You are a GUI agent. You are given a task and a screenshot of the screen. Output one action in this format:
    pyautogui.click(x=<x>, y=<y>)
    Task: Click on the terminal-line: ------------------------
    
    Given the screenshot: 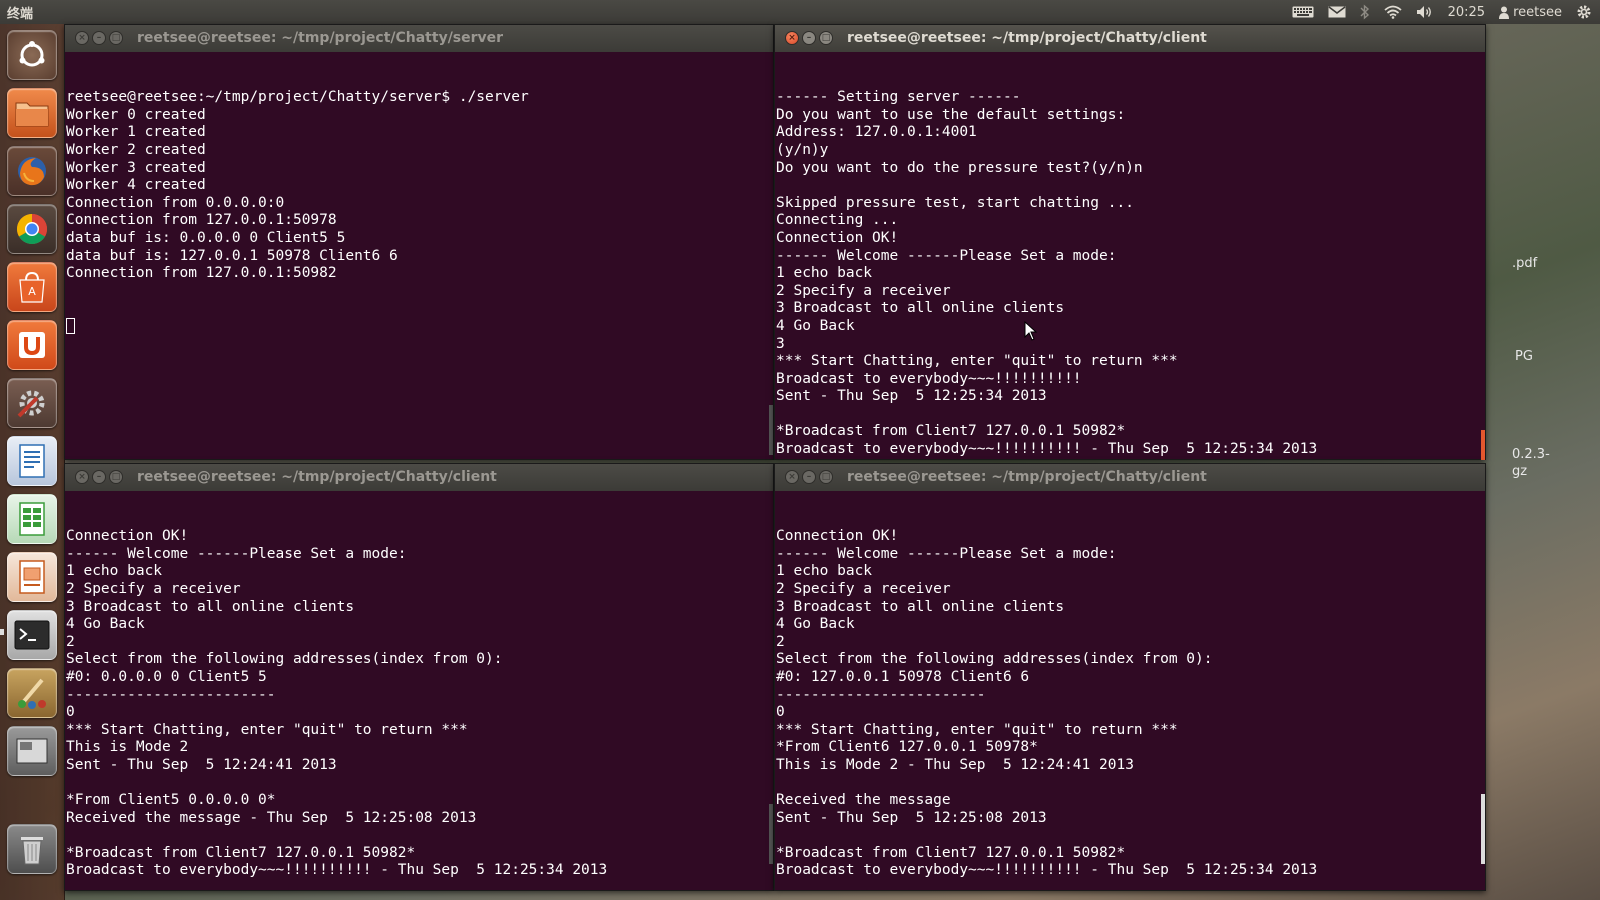 What is the action you would take?
    pyautogui.click(x=881, y=694)
    